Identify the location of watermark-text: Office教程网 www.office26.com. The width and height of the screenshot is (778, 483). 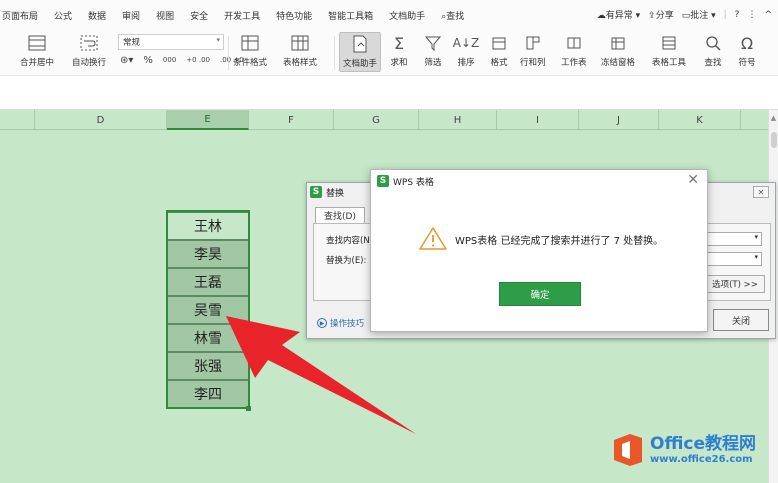
(703, 450).